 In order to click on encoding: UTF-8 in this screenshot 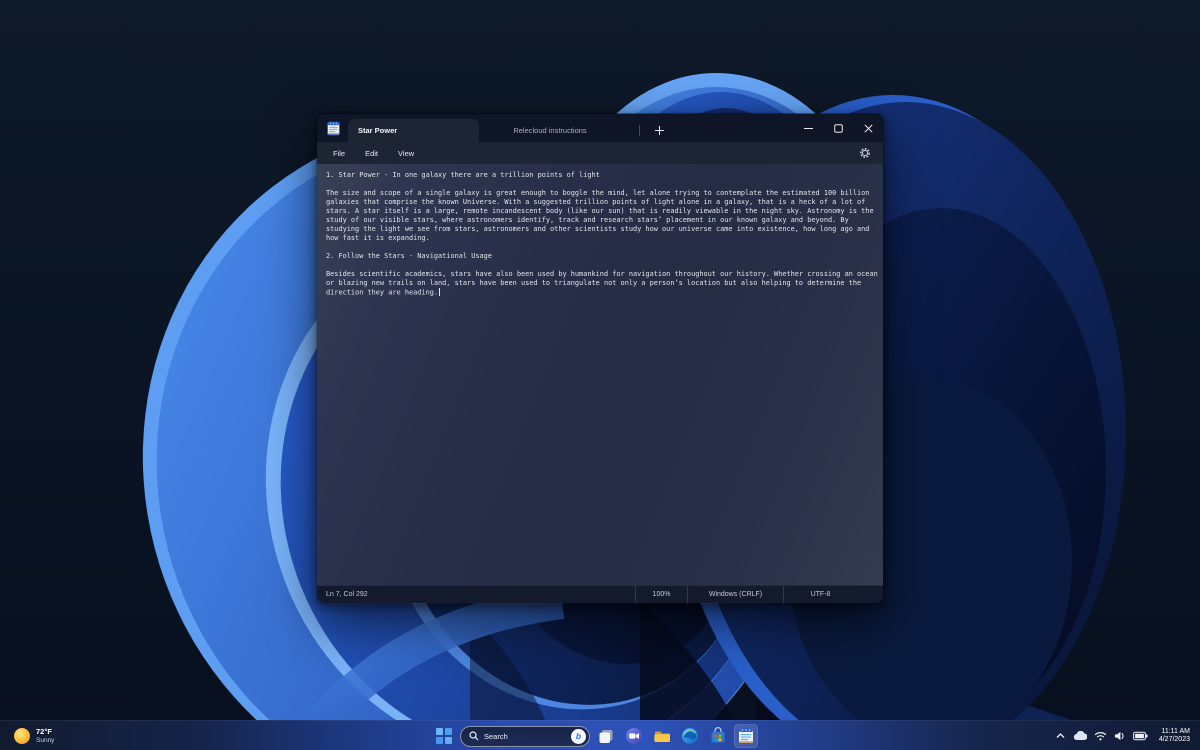, I will do `click(820, 594)`.